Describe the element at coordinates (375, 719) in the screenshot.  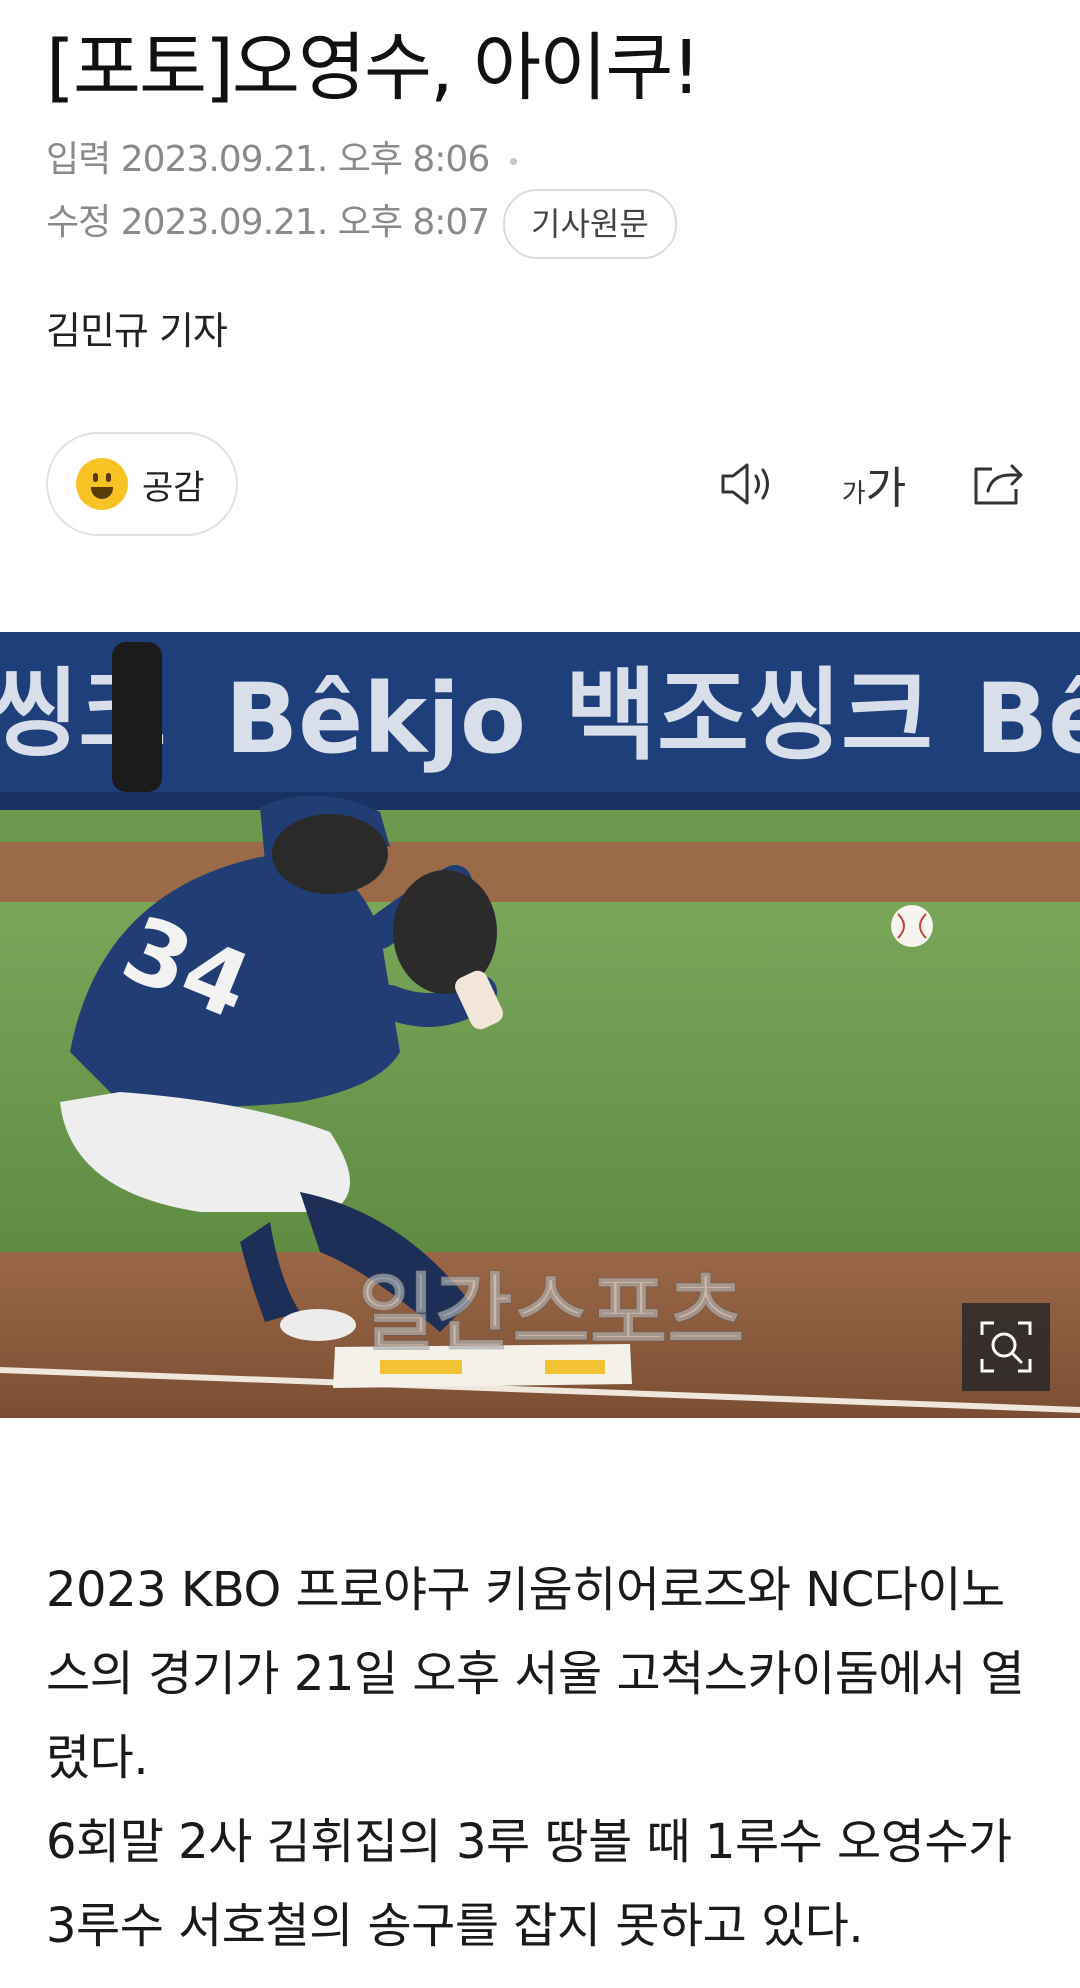
I see `banner-bekjo: Bêkjo` at that location.